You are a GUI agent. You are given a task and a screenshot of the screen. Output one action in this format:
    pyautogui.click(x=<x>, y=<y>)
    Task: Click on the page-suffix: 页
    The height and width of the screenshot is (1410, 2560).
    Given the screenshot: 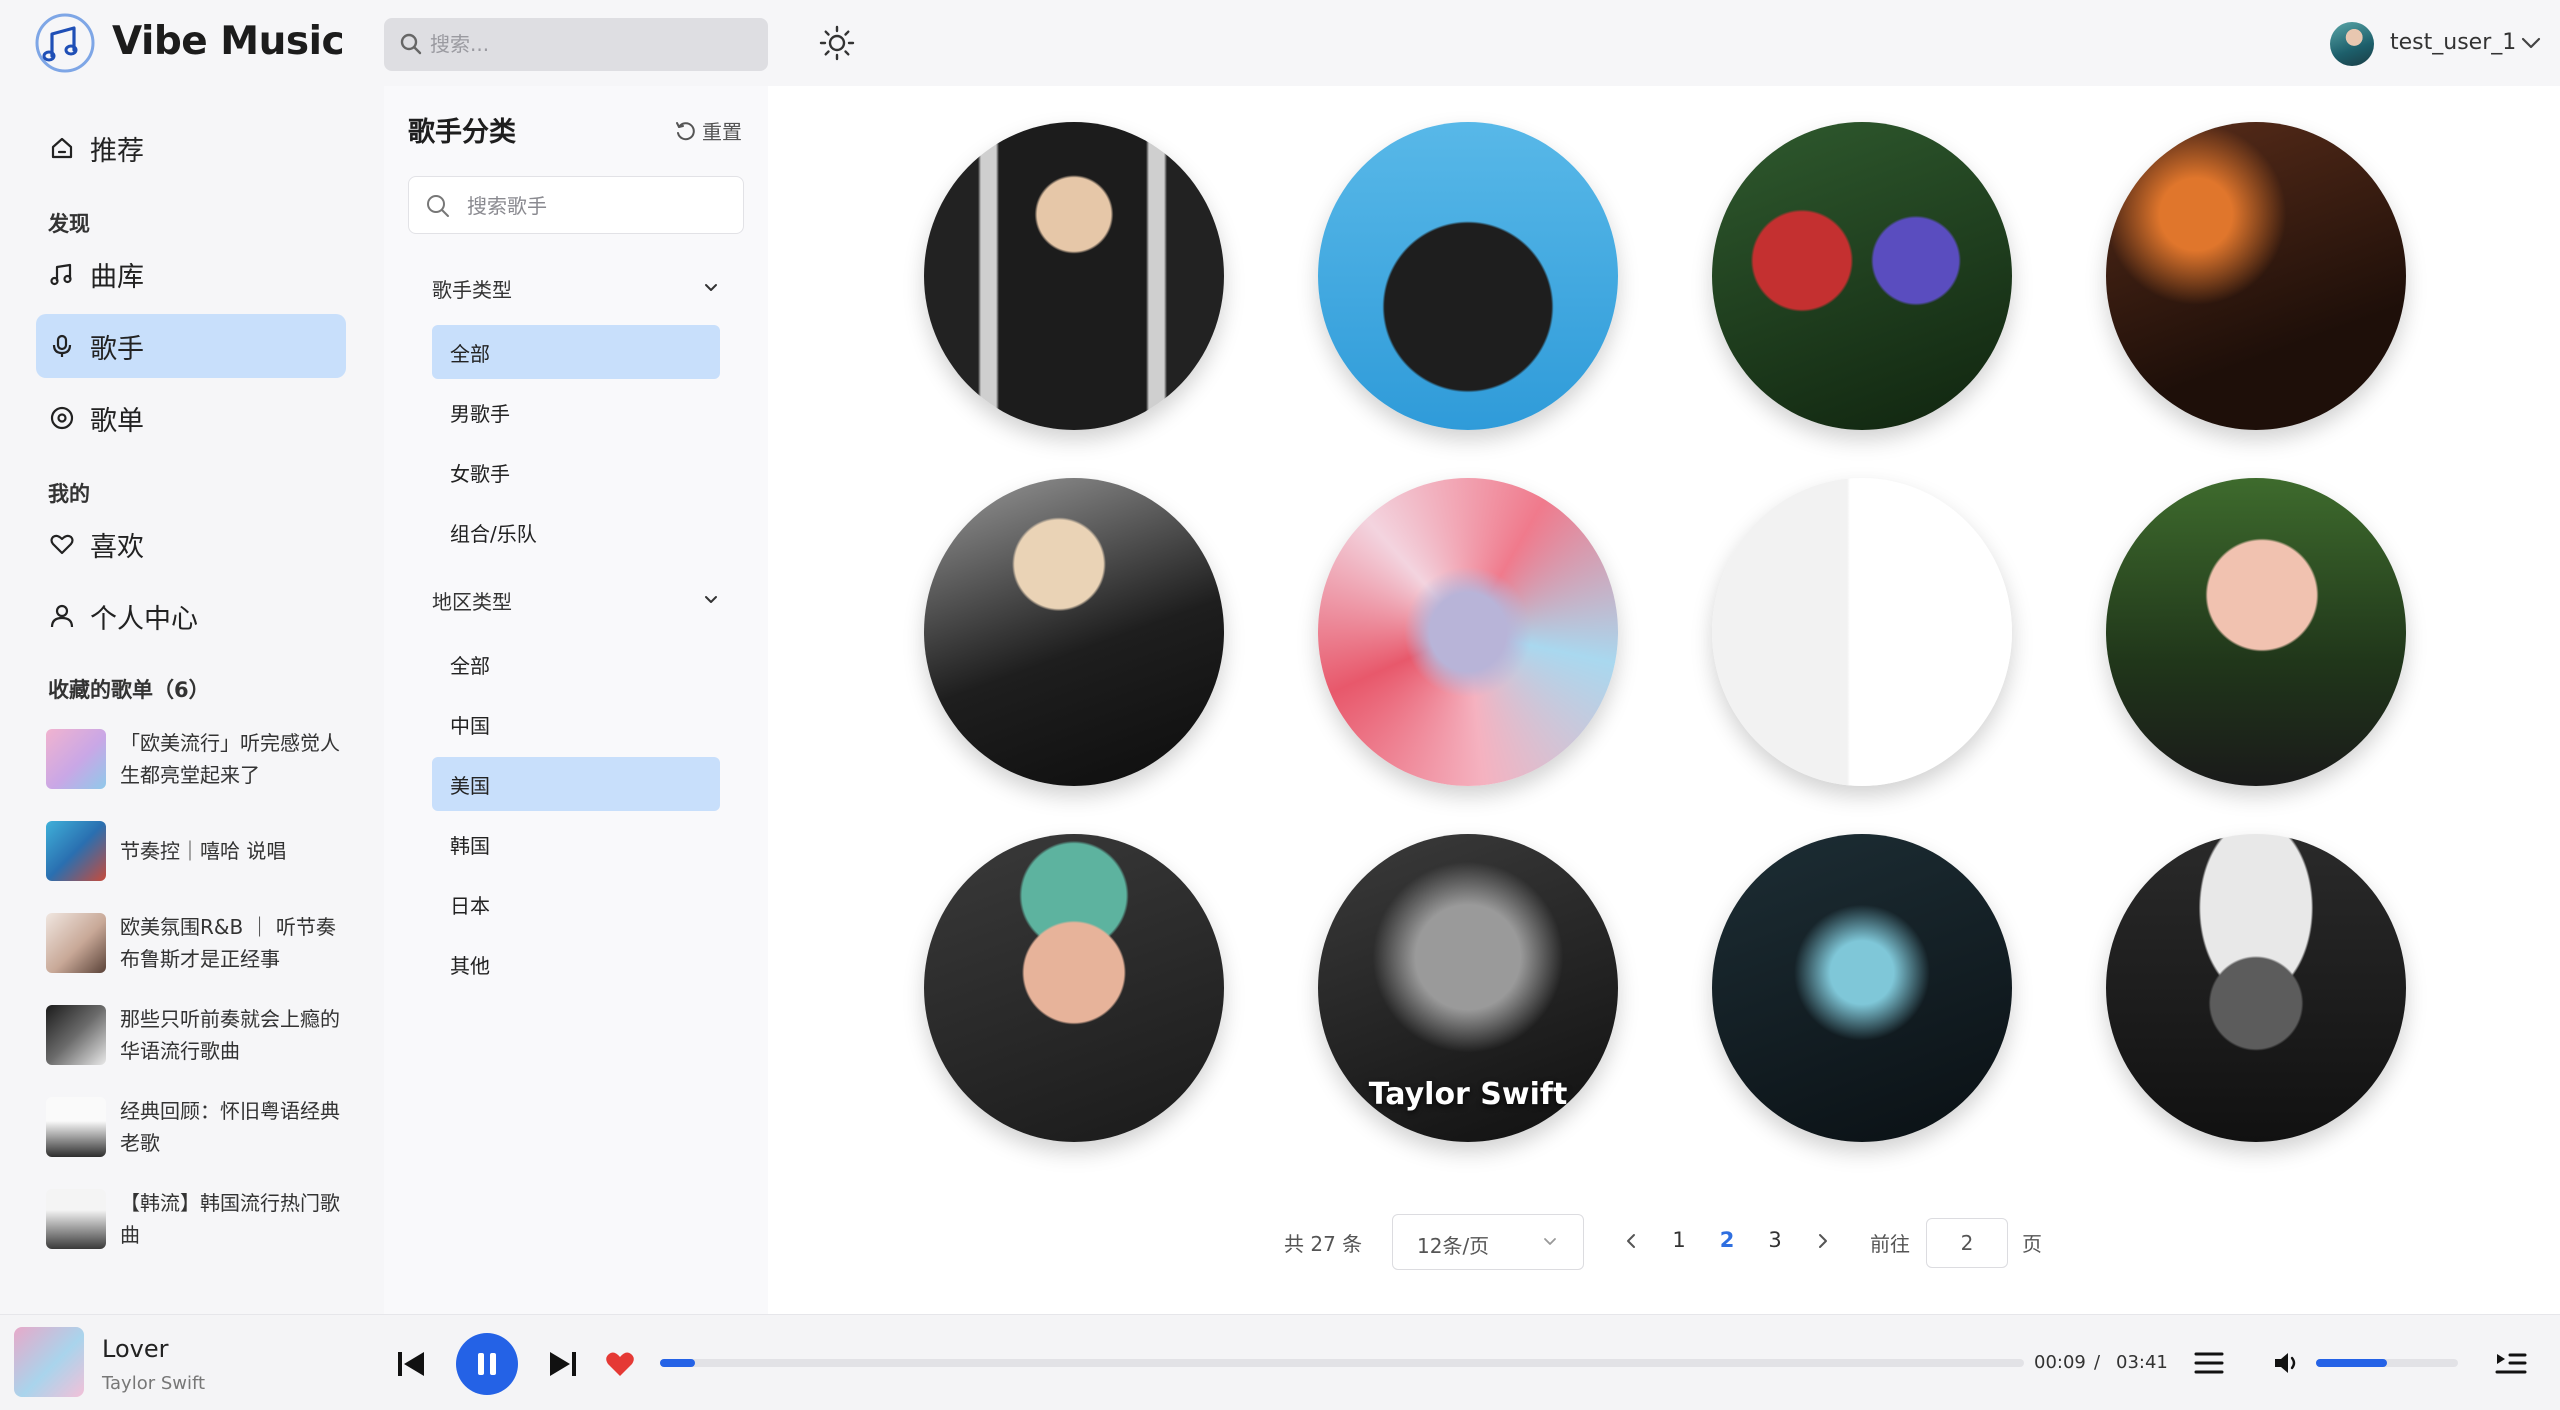 What is the action you would take?
    pyautogui.click(x=2032, y=1244)
    